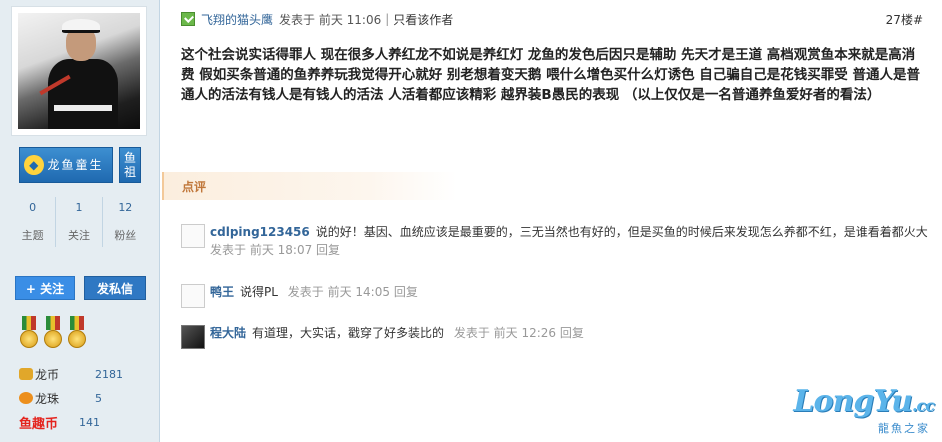 Image resolution: width=942 pixels, height=442 pixels. What do you see at coordinates (188, 19) in the screenshot?
I see `online-status-icon` at bounding box center [188, 19].